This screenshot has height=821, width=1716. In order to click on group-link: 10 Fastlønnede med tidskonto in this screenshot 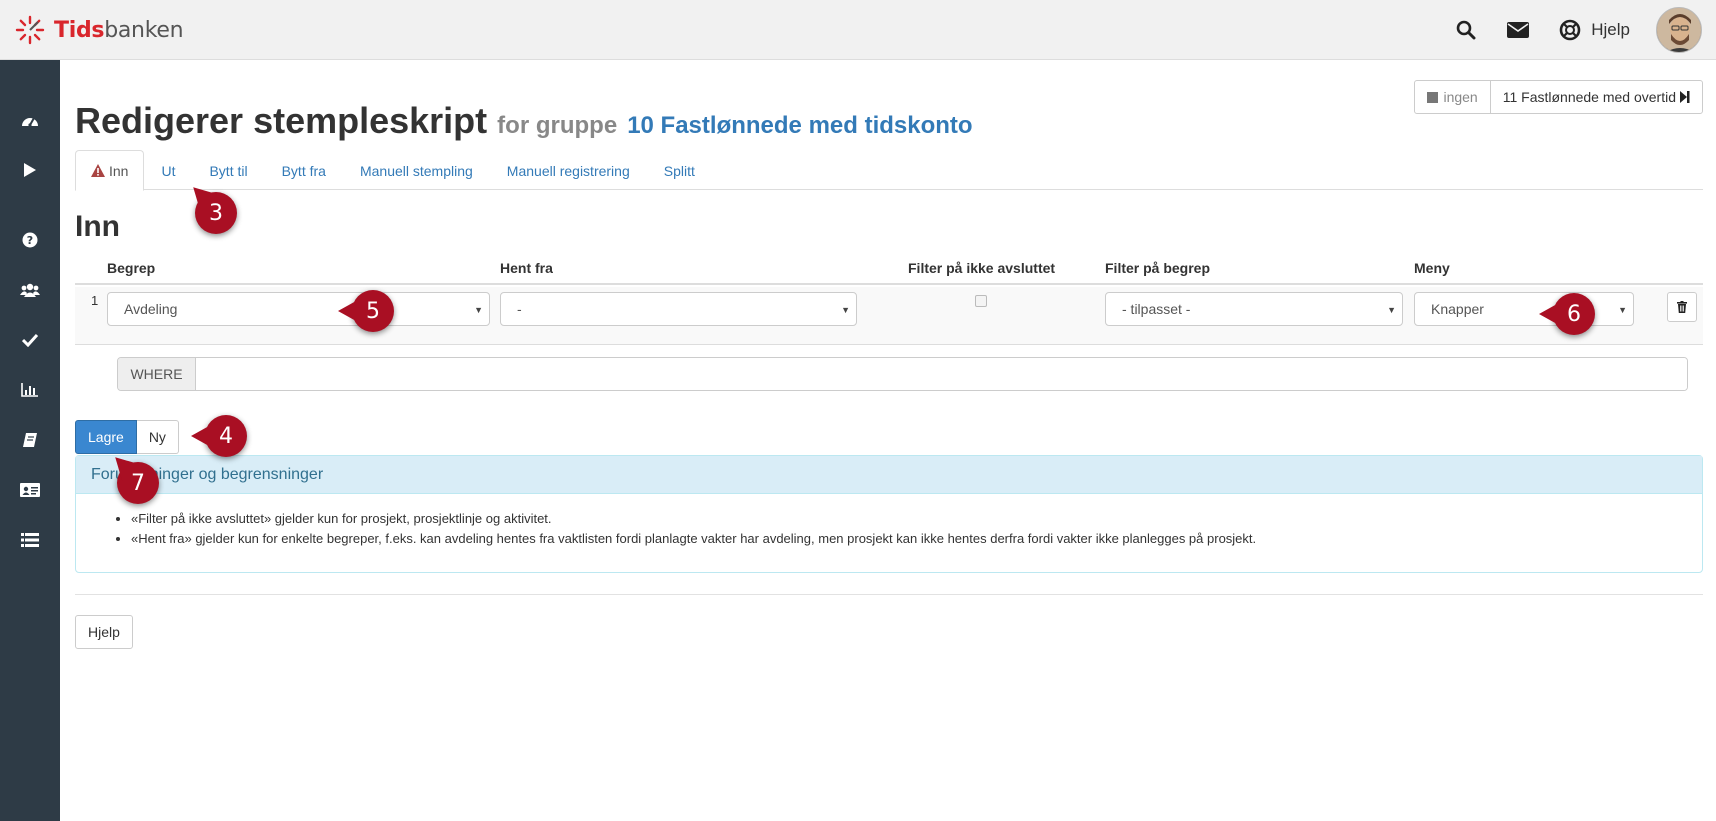, I will do `click(799, 125)`.